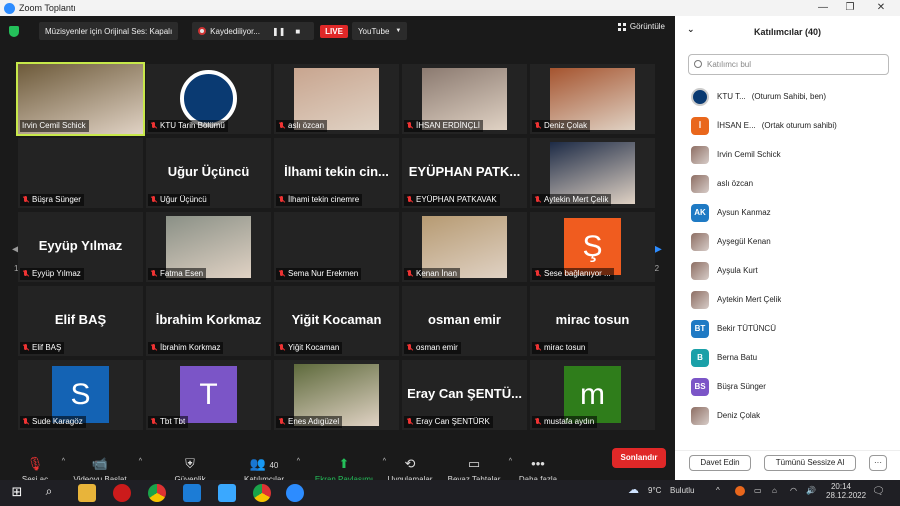 The height and width of the screenshot is (506, 900). Describe the element at coordinates (787, 32) in the screenshot. I see `panel-title: Katılımcılar (40)` at that location.